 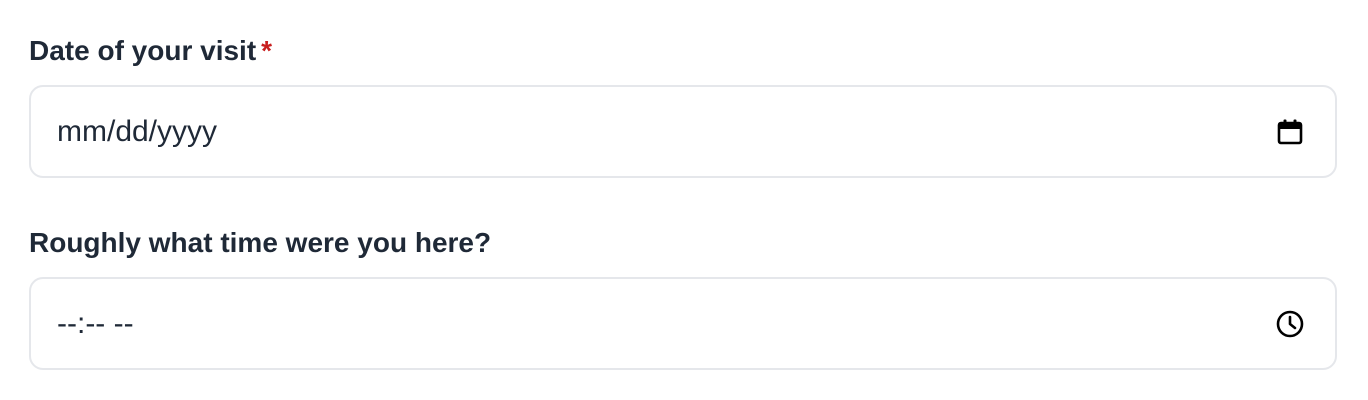 What do you see at coordinates (267, 50) in the screenshot?
I see `required-marker: *` at bounding box center [267, 50].